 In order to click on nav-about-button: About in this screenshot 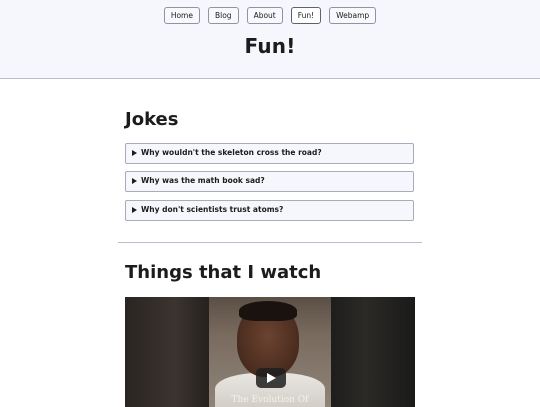, I will do `click(264, 15)`.